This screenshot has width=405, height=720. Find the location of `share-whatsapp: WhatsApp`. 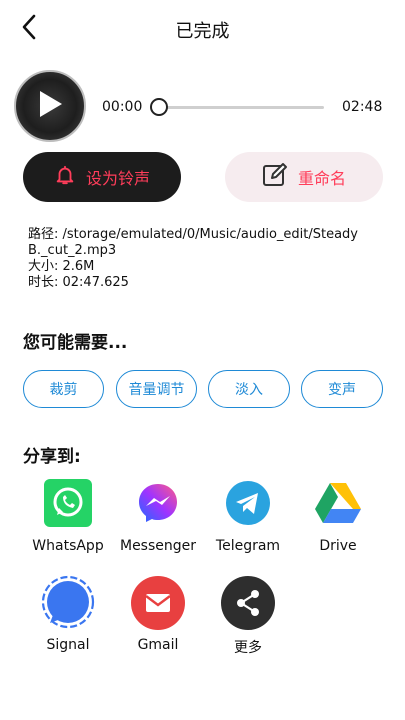

share-whatsapp: WhatsApp is located at coordinates (68, 516).